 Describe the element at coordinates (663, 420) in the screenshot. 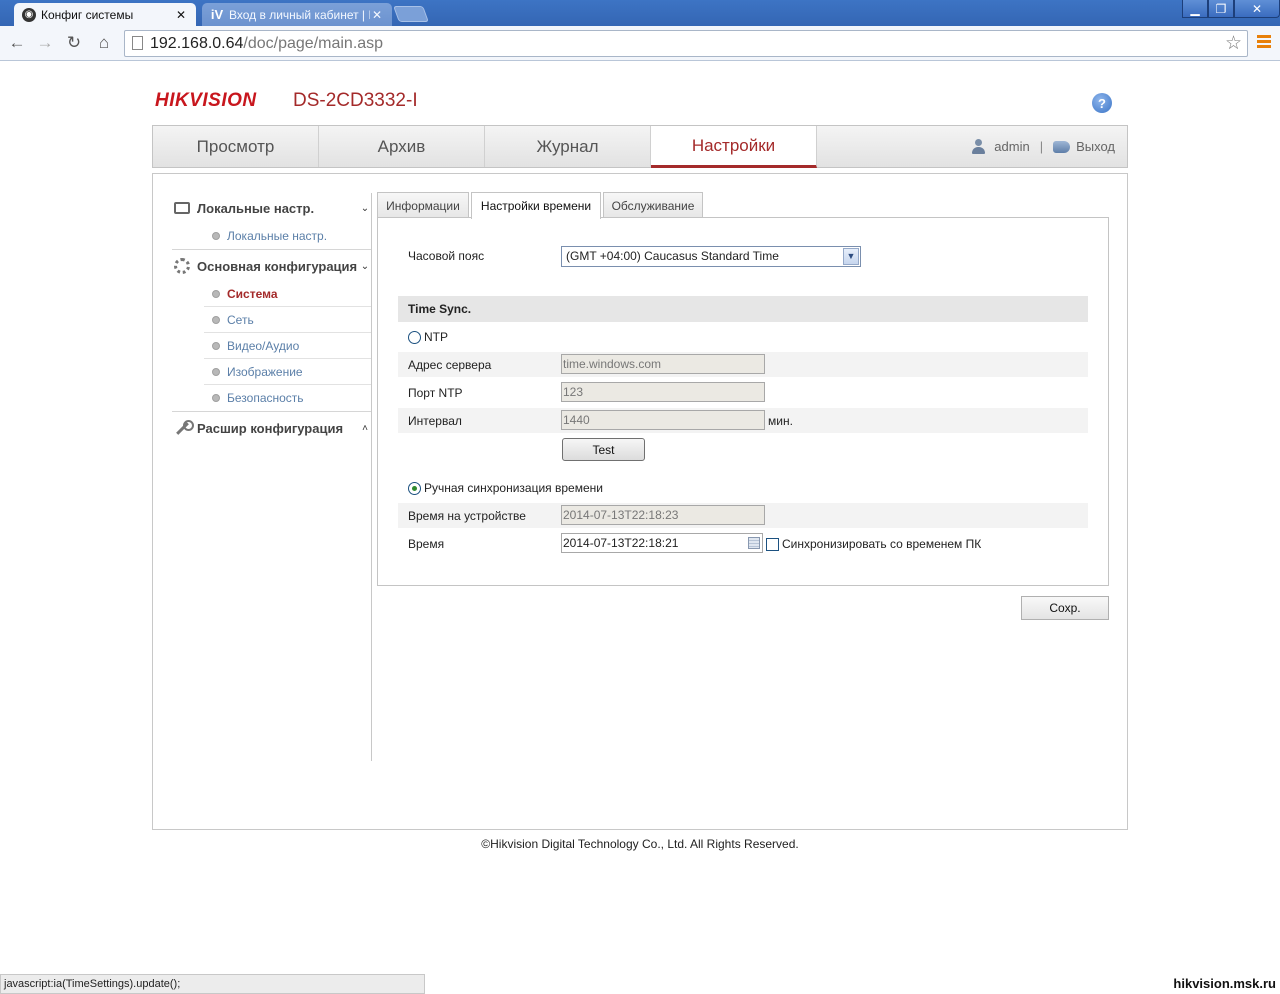

I see `interval-field: 1440` at that location.